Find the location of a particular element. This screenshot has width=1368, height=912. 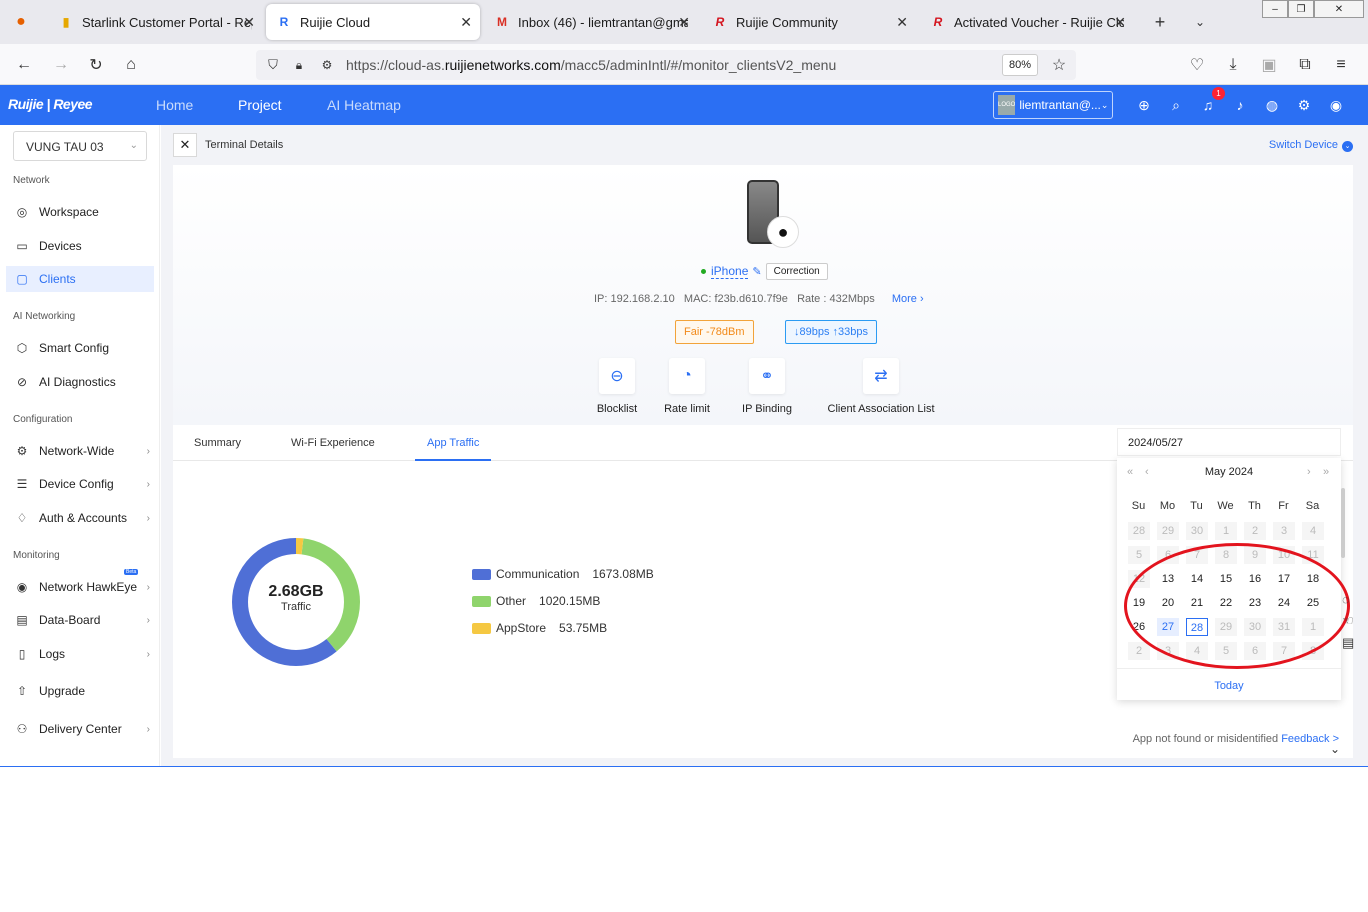

legend-value: 1673.08MB is located at coordinates (623, 574).